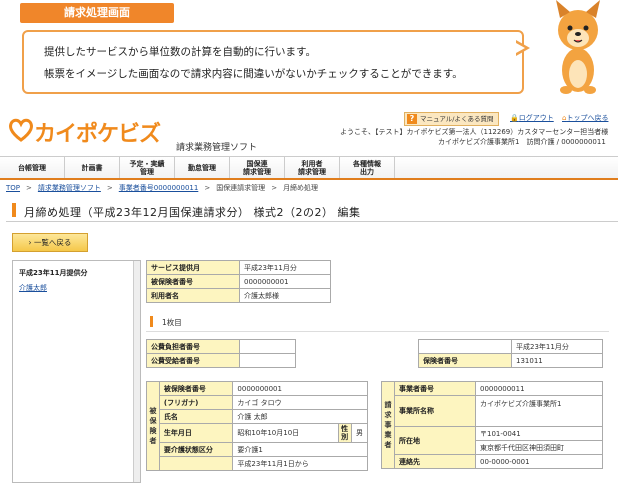 The height and width of the screenshot is (483, 618). Describe the element at coordinates (267, 360) in the screenshot. I see `recipient-no-value` at that location.